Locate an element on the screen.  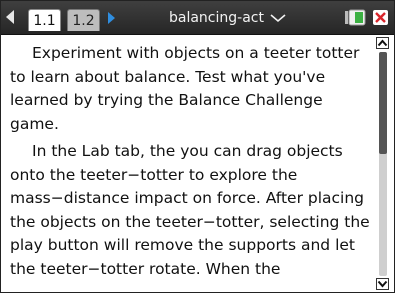
tab-label: 1.1 is located at coordinates (44, 20).